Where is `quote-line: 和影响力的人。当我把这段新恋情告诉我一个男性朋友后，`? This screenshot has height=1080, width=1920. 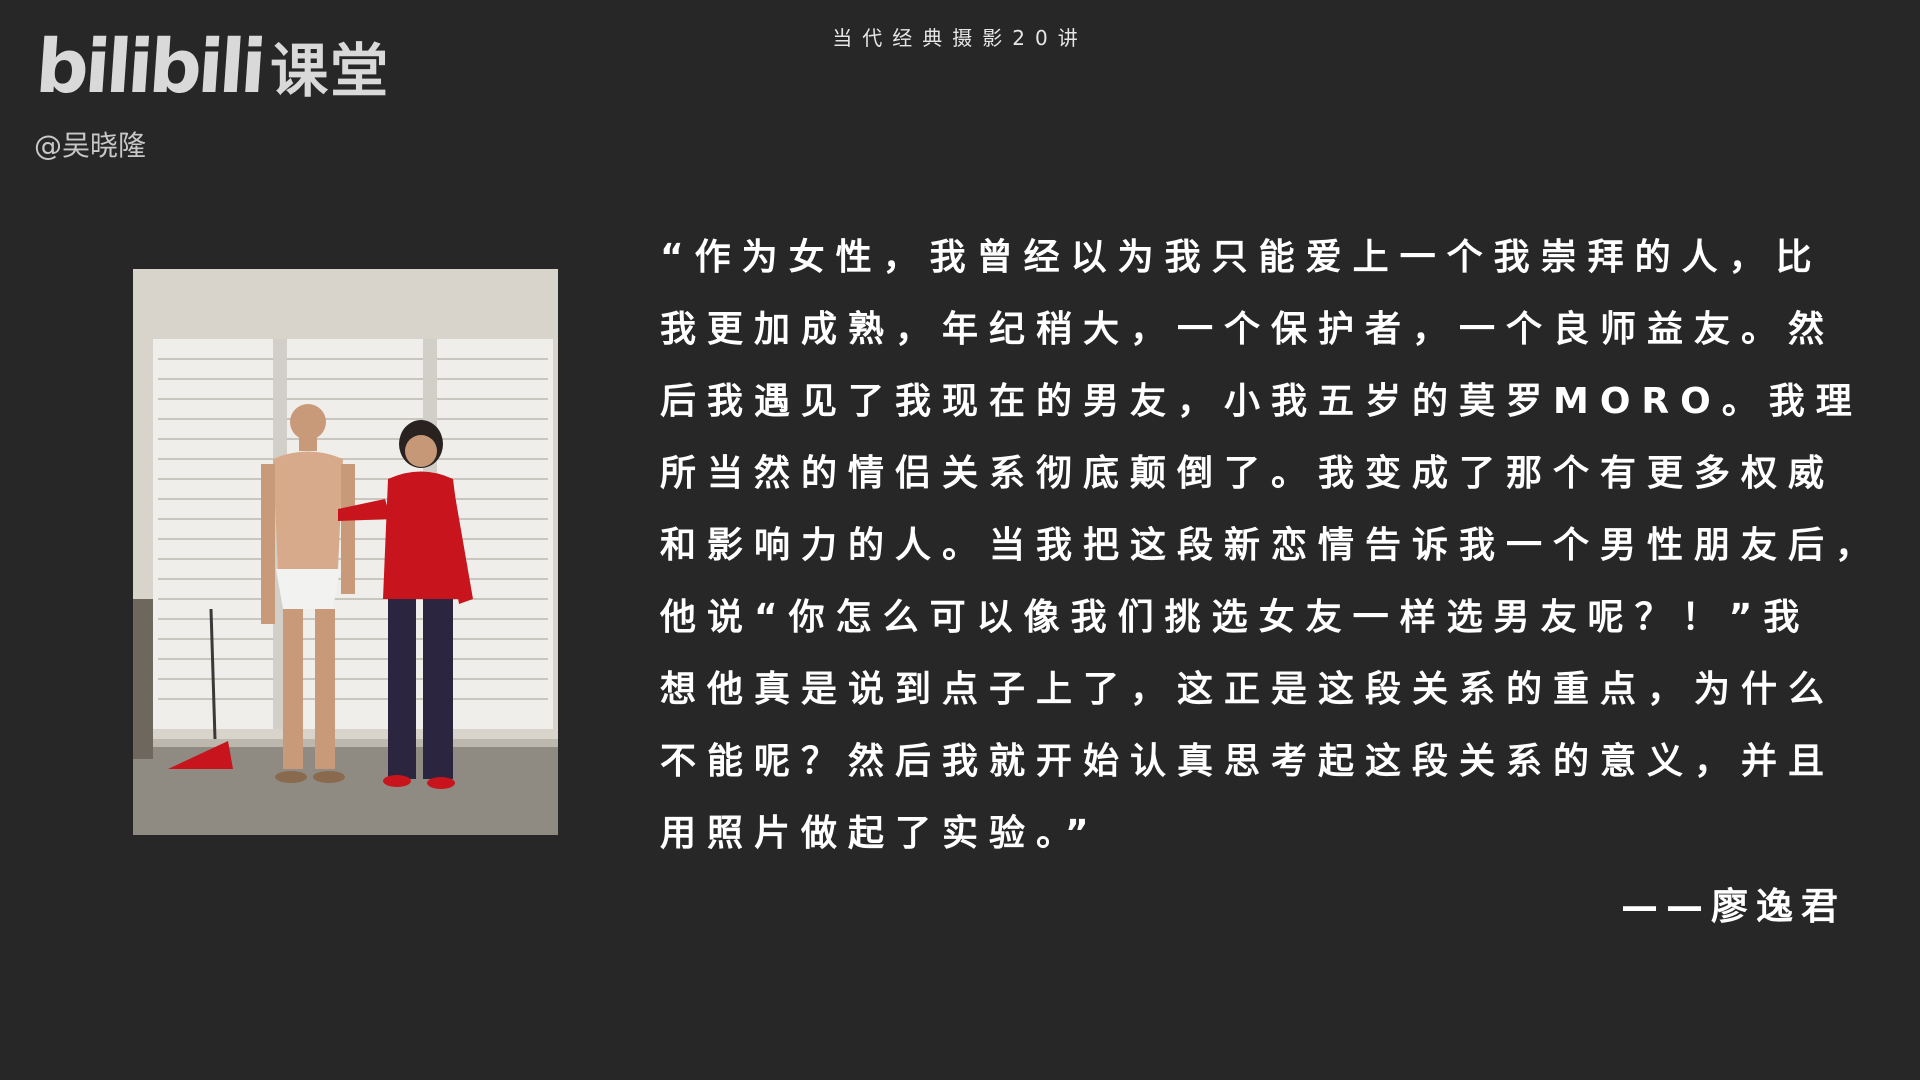 quote-line: 和影响力的人。当我把这段新恋情告诉我一个男性朋友后， is located at coordinates (1271, 545).